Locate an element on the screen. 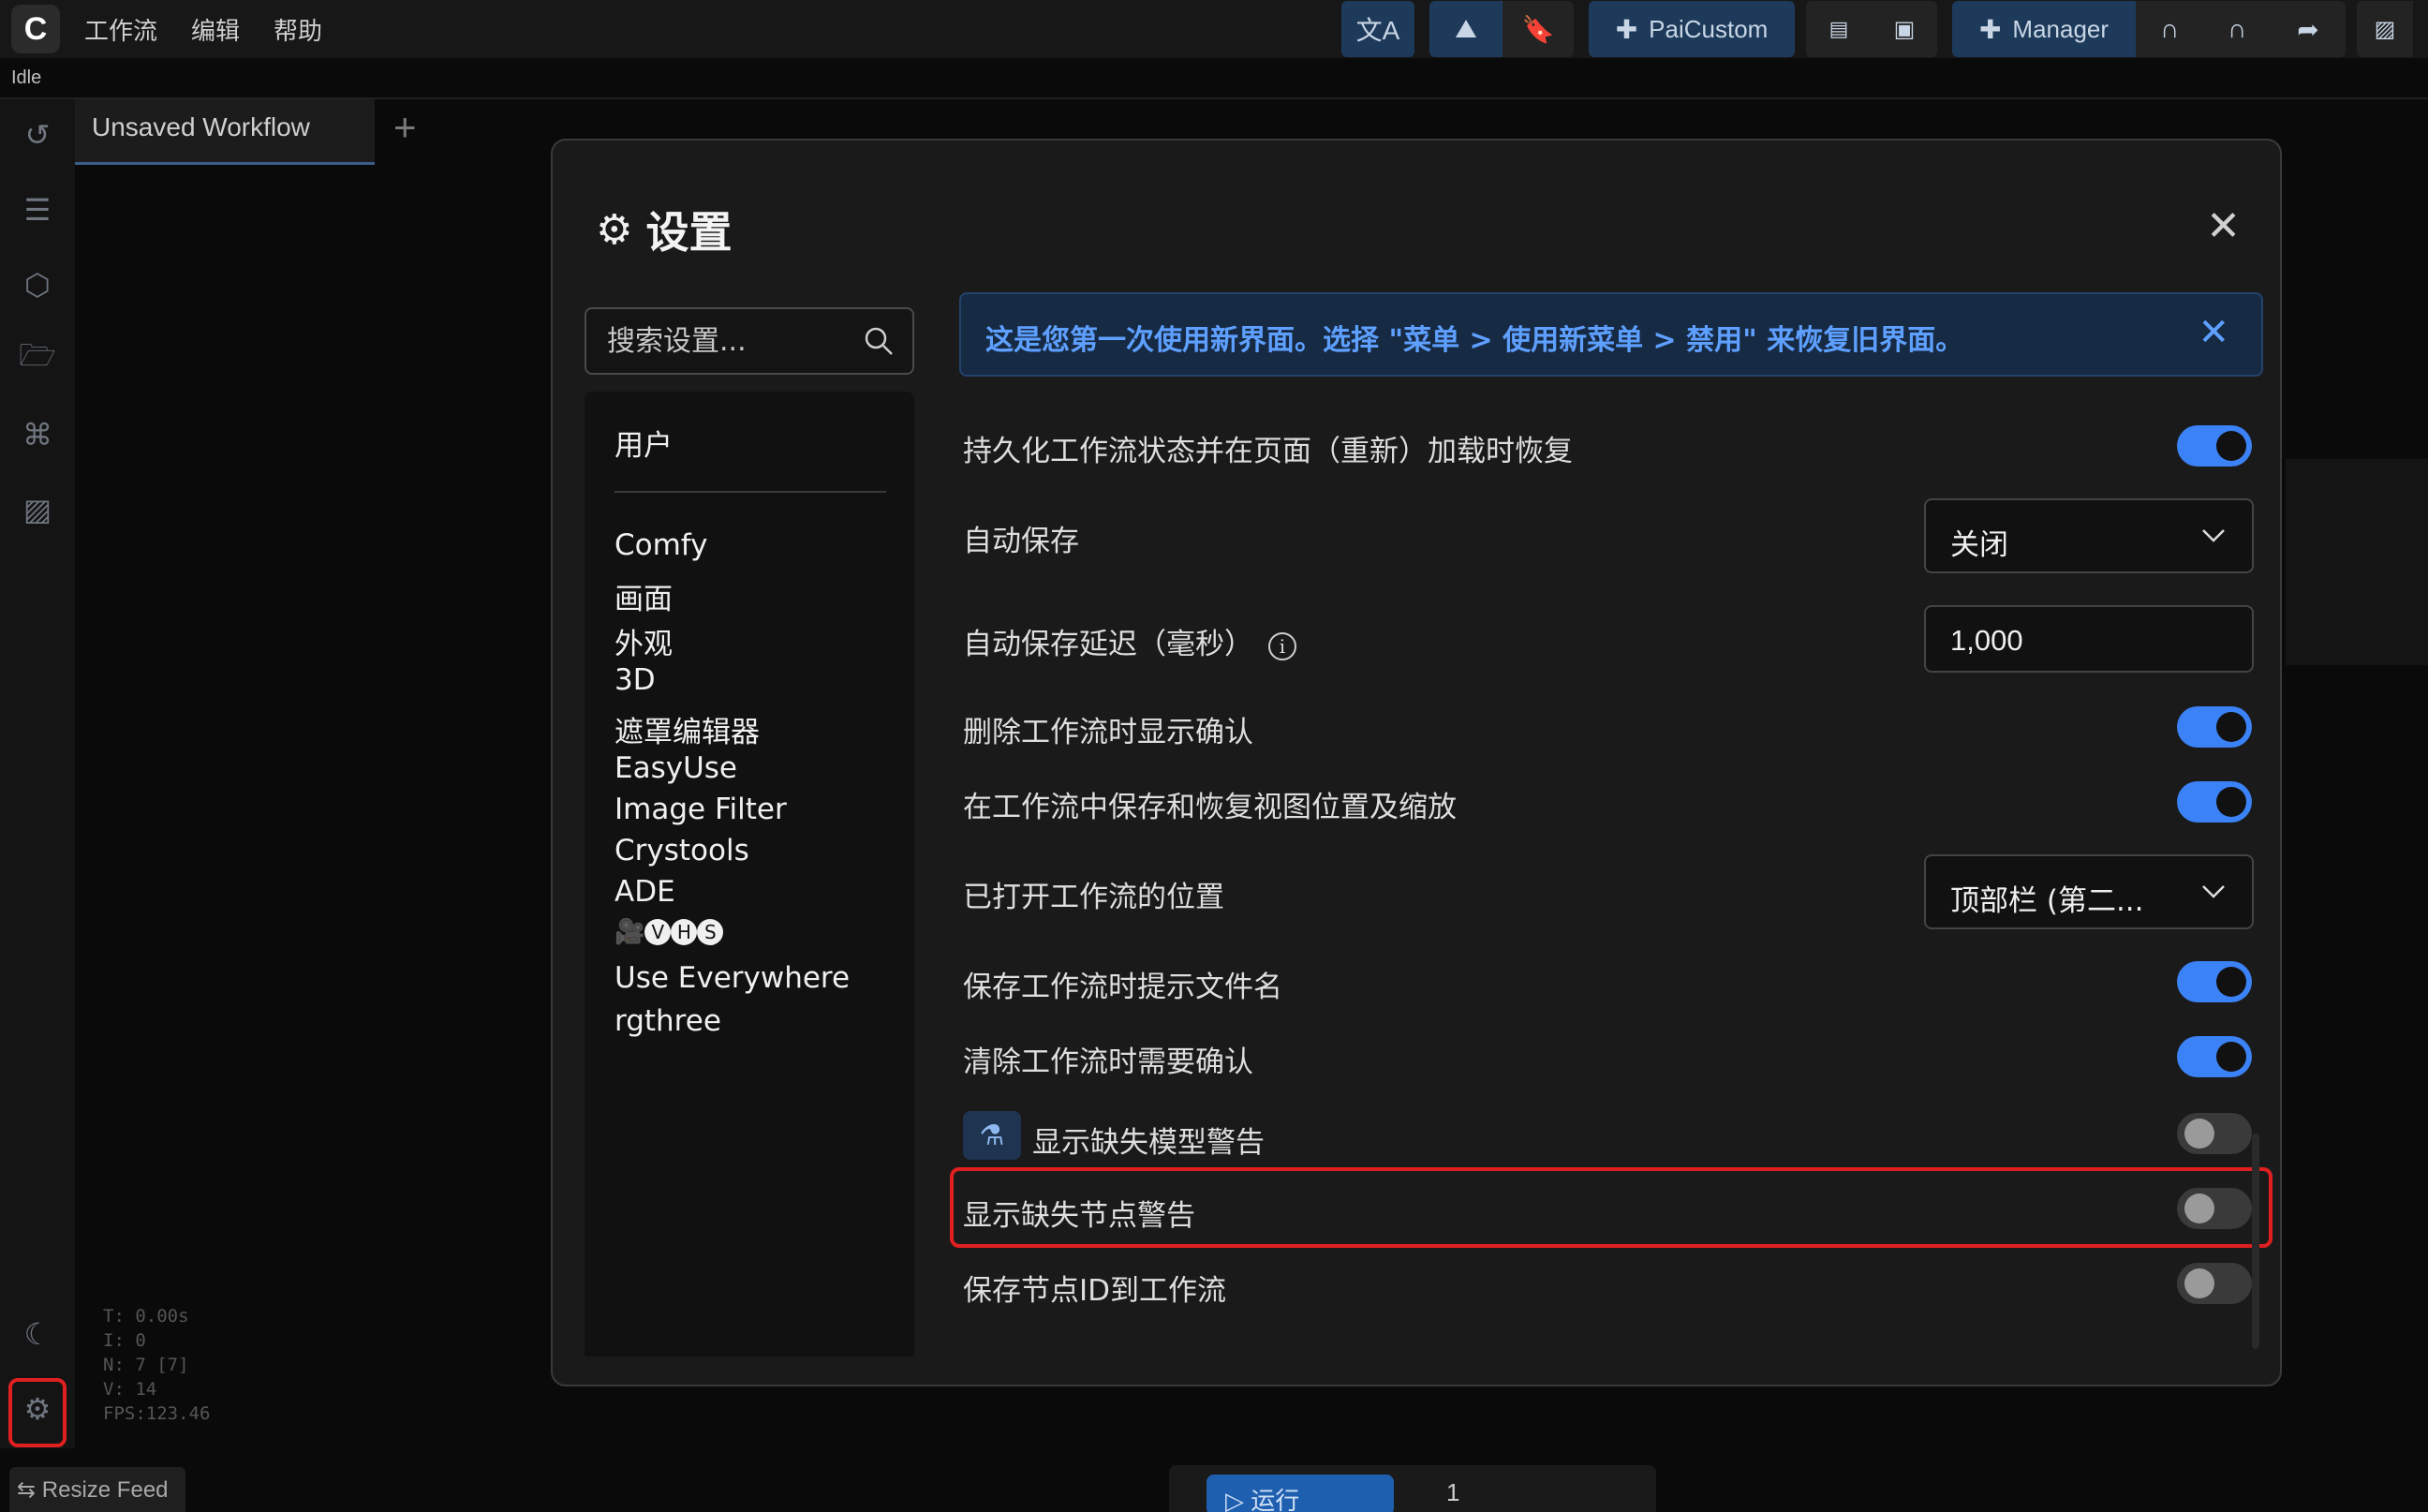 The image size is (2428, 1512). add-tab-icon: + is located at coordinates (405, 128).